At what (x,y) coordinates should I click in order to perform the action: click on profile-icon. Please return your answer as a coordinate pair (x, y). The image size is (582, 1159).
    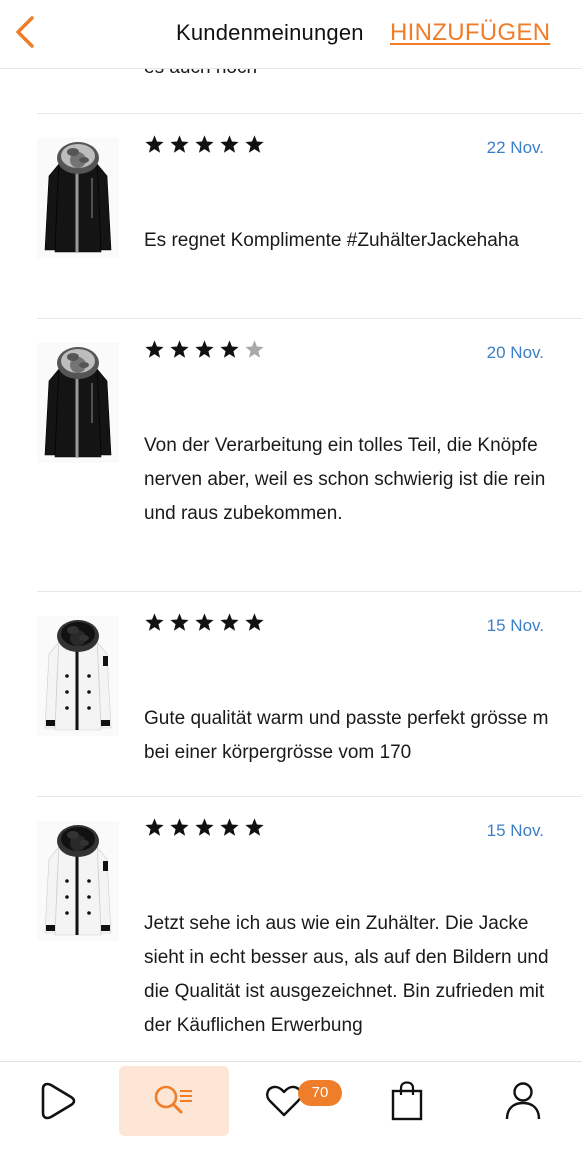
    Looking at the image, I should click on (523, 1101).